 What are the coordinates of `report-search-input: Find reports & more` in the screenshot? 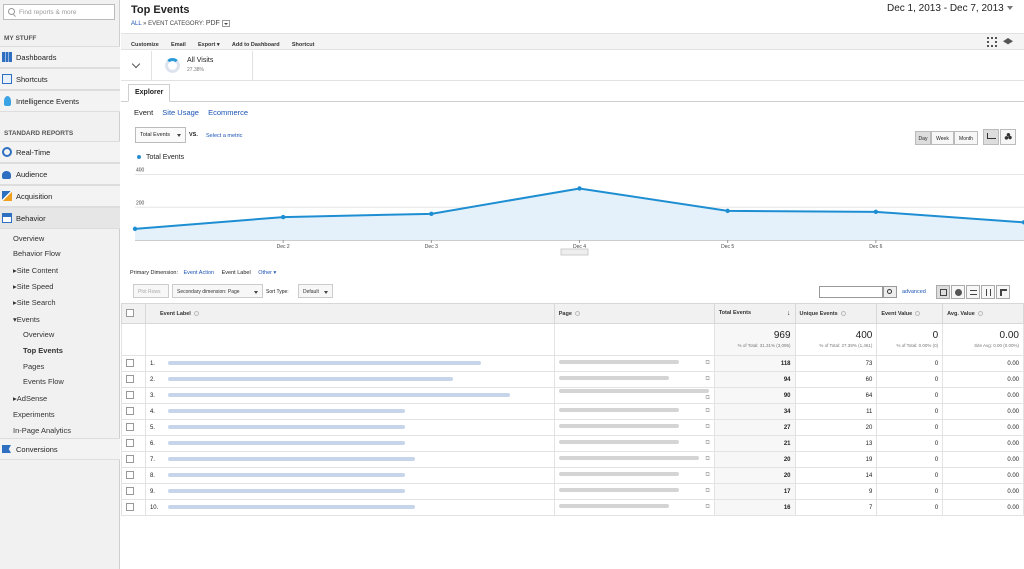 It's located at (59, 12).